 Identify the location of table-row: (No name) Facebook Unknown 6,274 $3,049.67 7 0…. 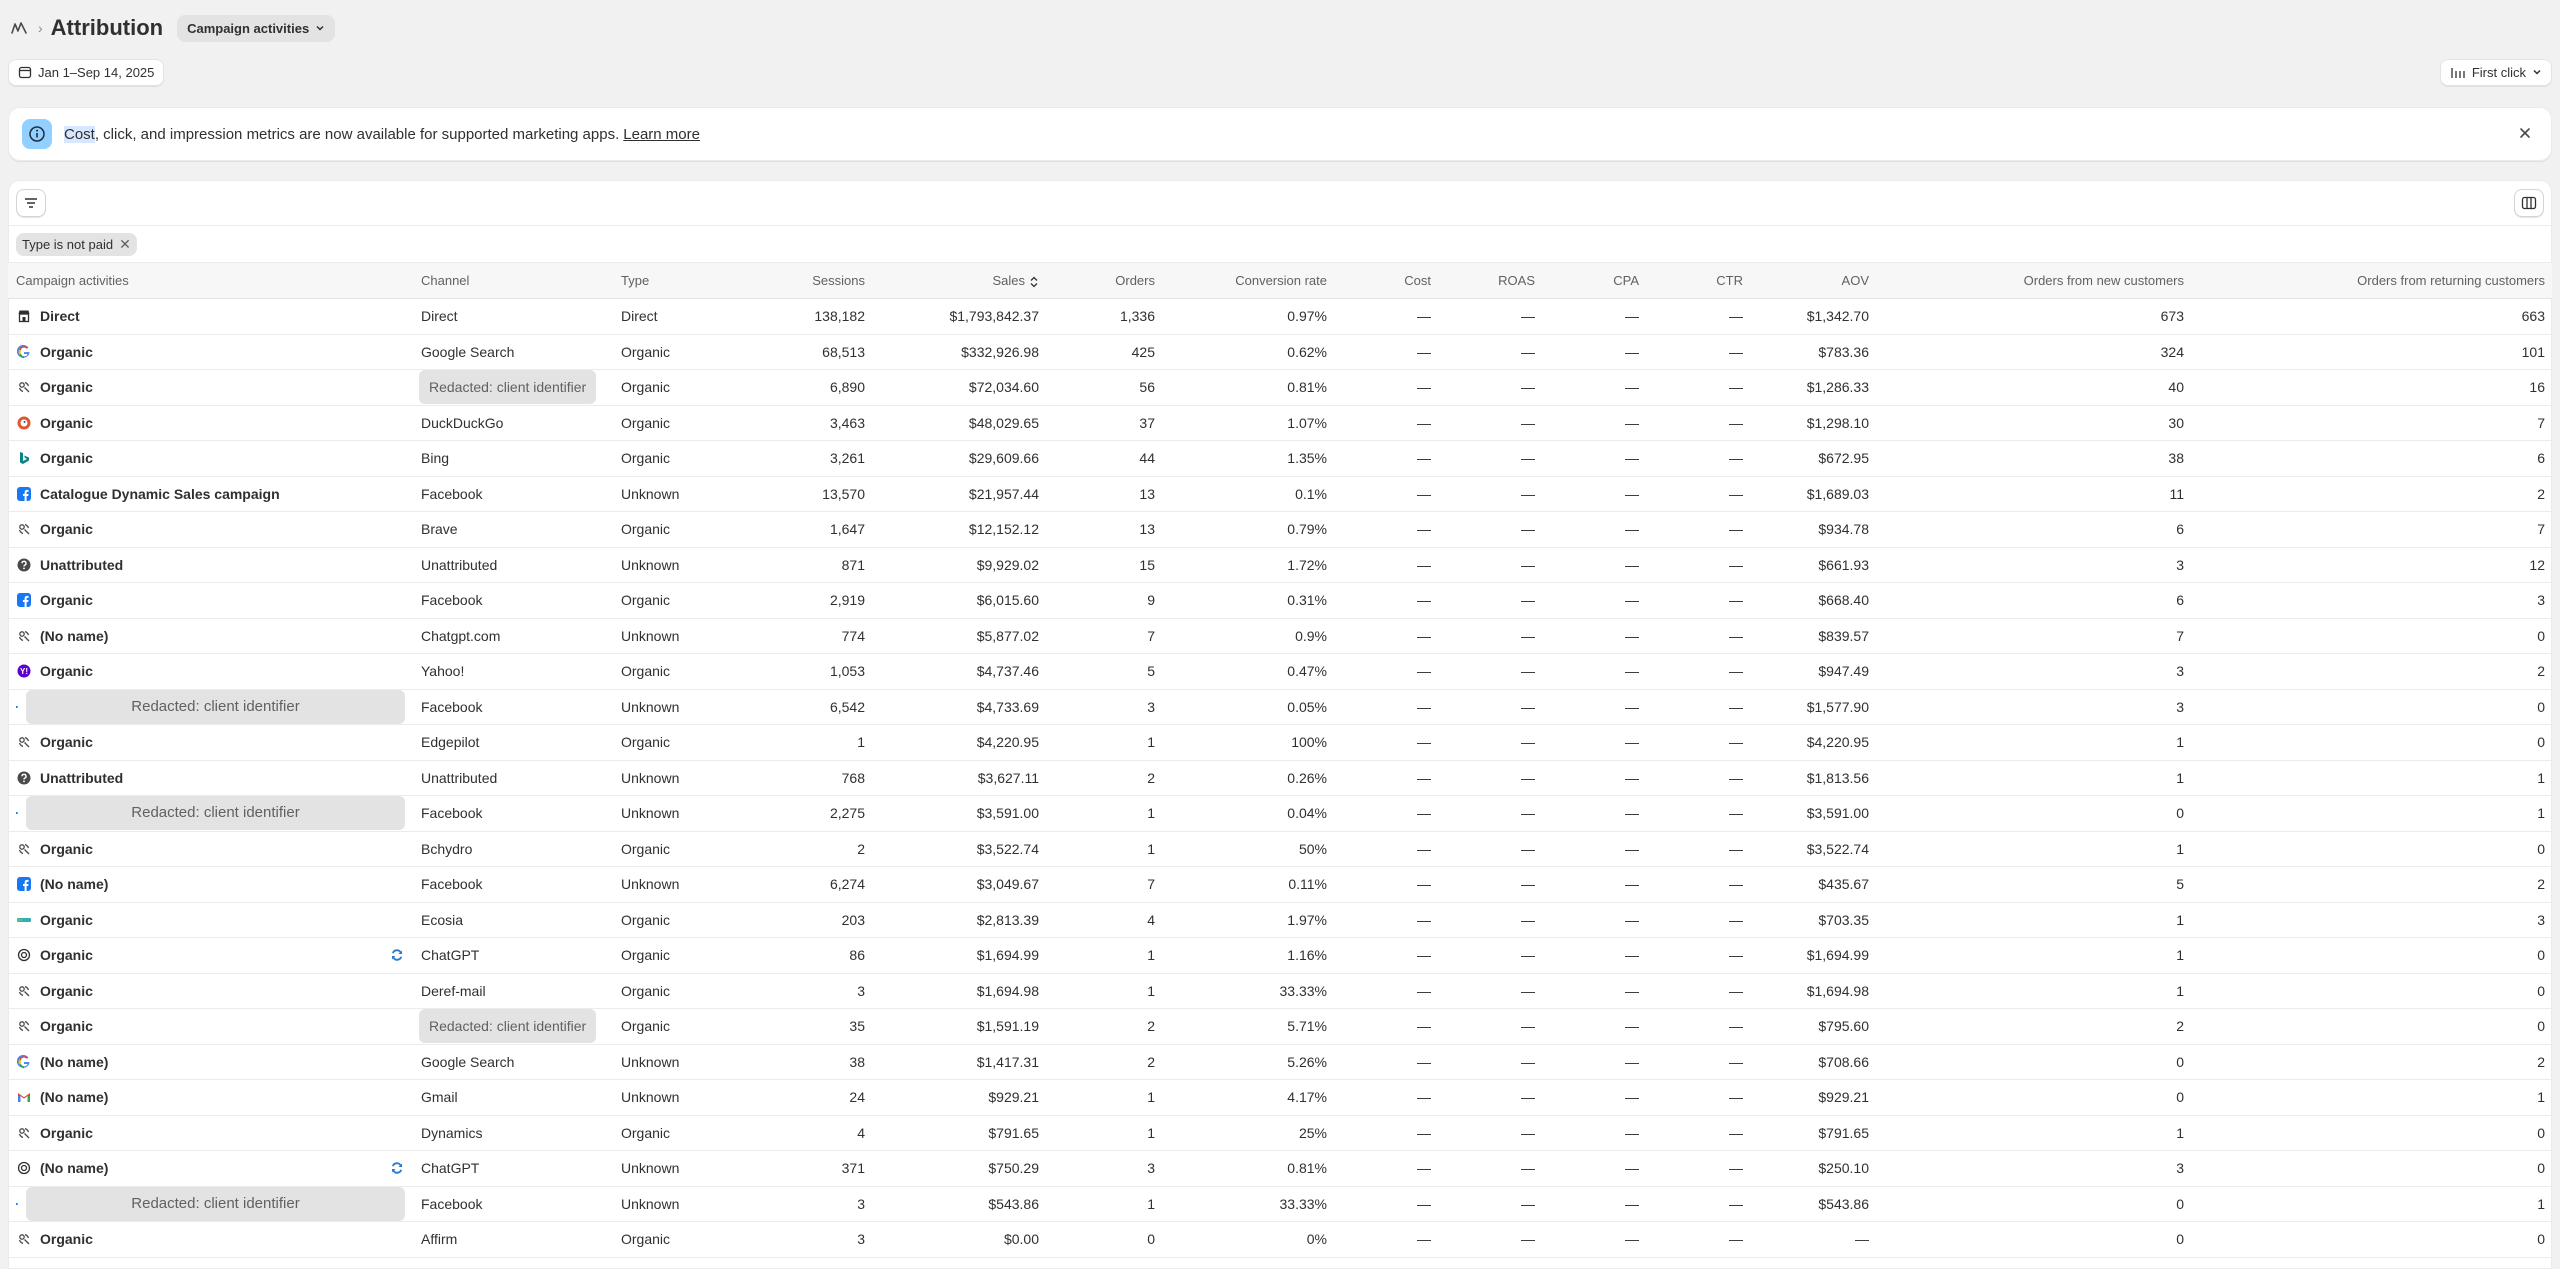
(1280, 884).